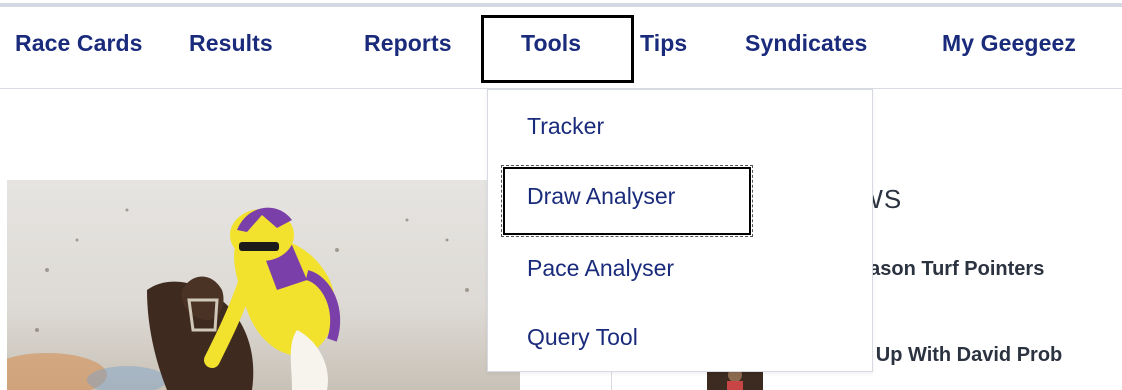 This screenshot has width=1122, height=390. I want to click on nav-results: Results, so click(231, 43).